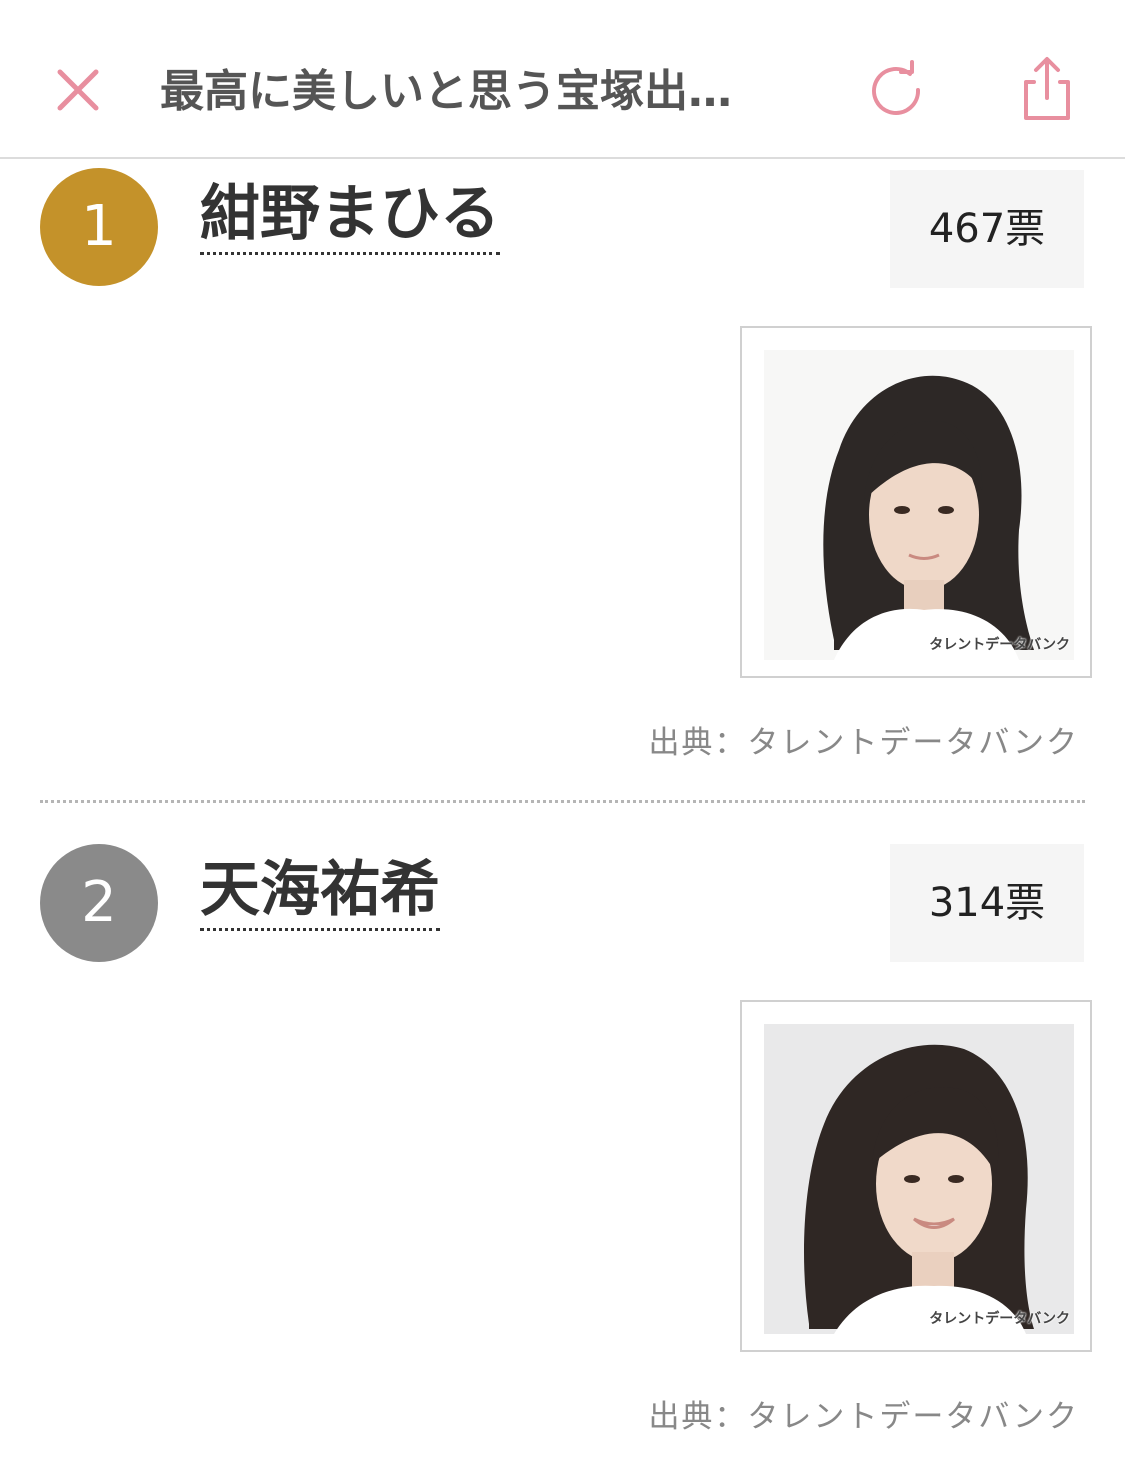 Image resolution: width=1125 pixels, height=1469 pixels. What do you see at coordinates (320, 892) in the screenshot?
I see `entry-name-link: 天海祐希` at bounding box center [320, 892].